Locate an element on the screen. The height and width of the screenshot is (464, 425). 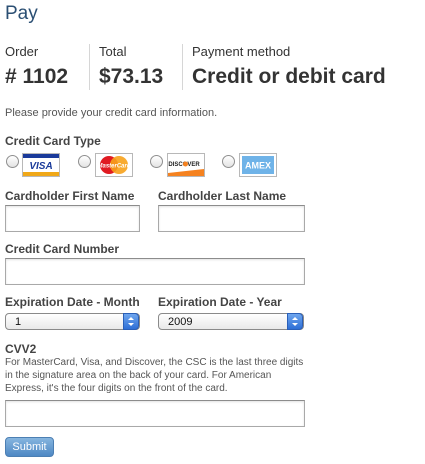
order-label: Order is located at coordinates (22, 51).